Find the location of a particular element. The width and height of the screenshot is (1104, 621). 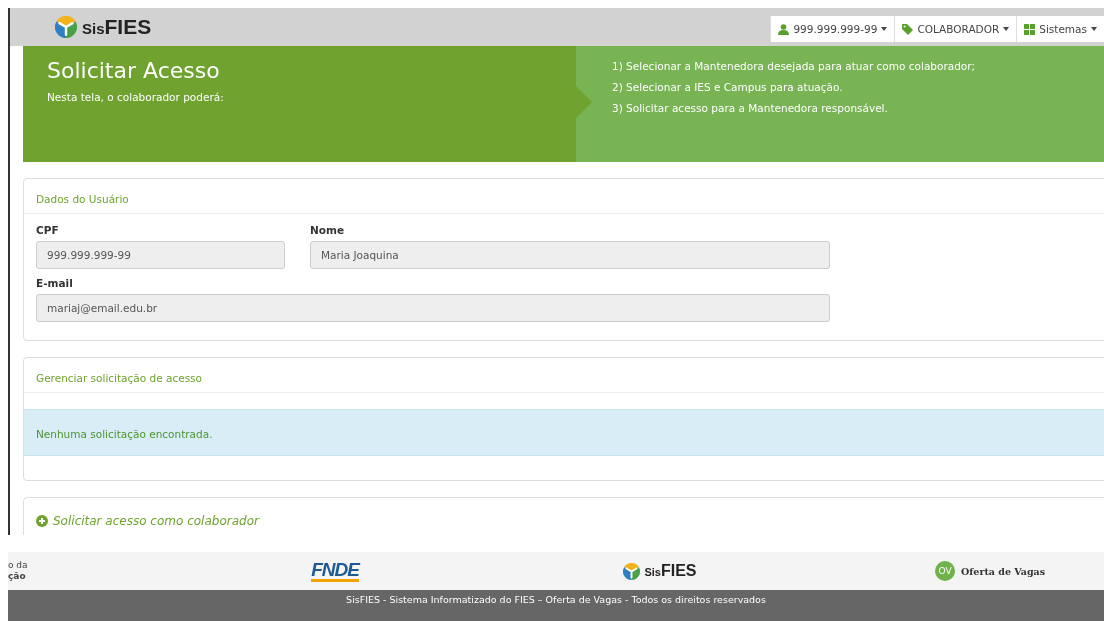

field-label: E-mail is located at coordinates (55, 283).